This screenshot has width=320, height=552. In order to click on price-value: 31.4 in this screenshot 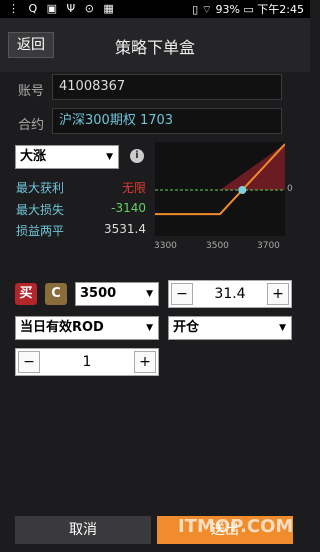, I will do `click(230, 294)`.